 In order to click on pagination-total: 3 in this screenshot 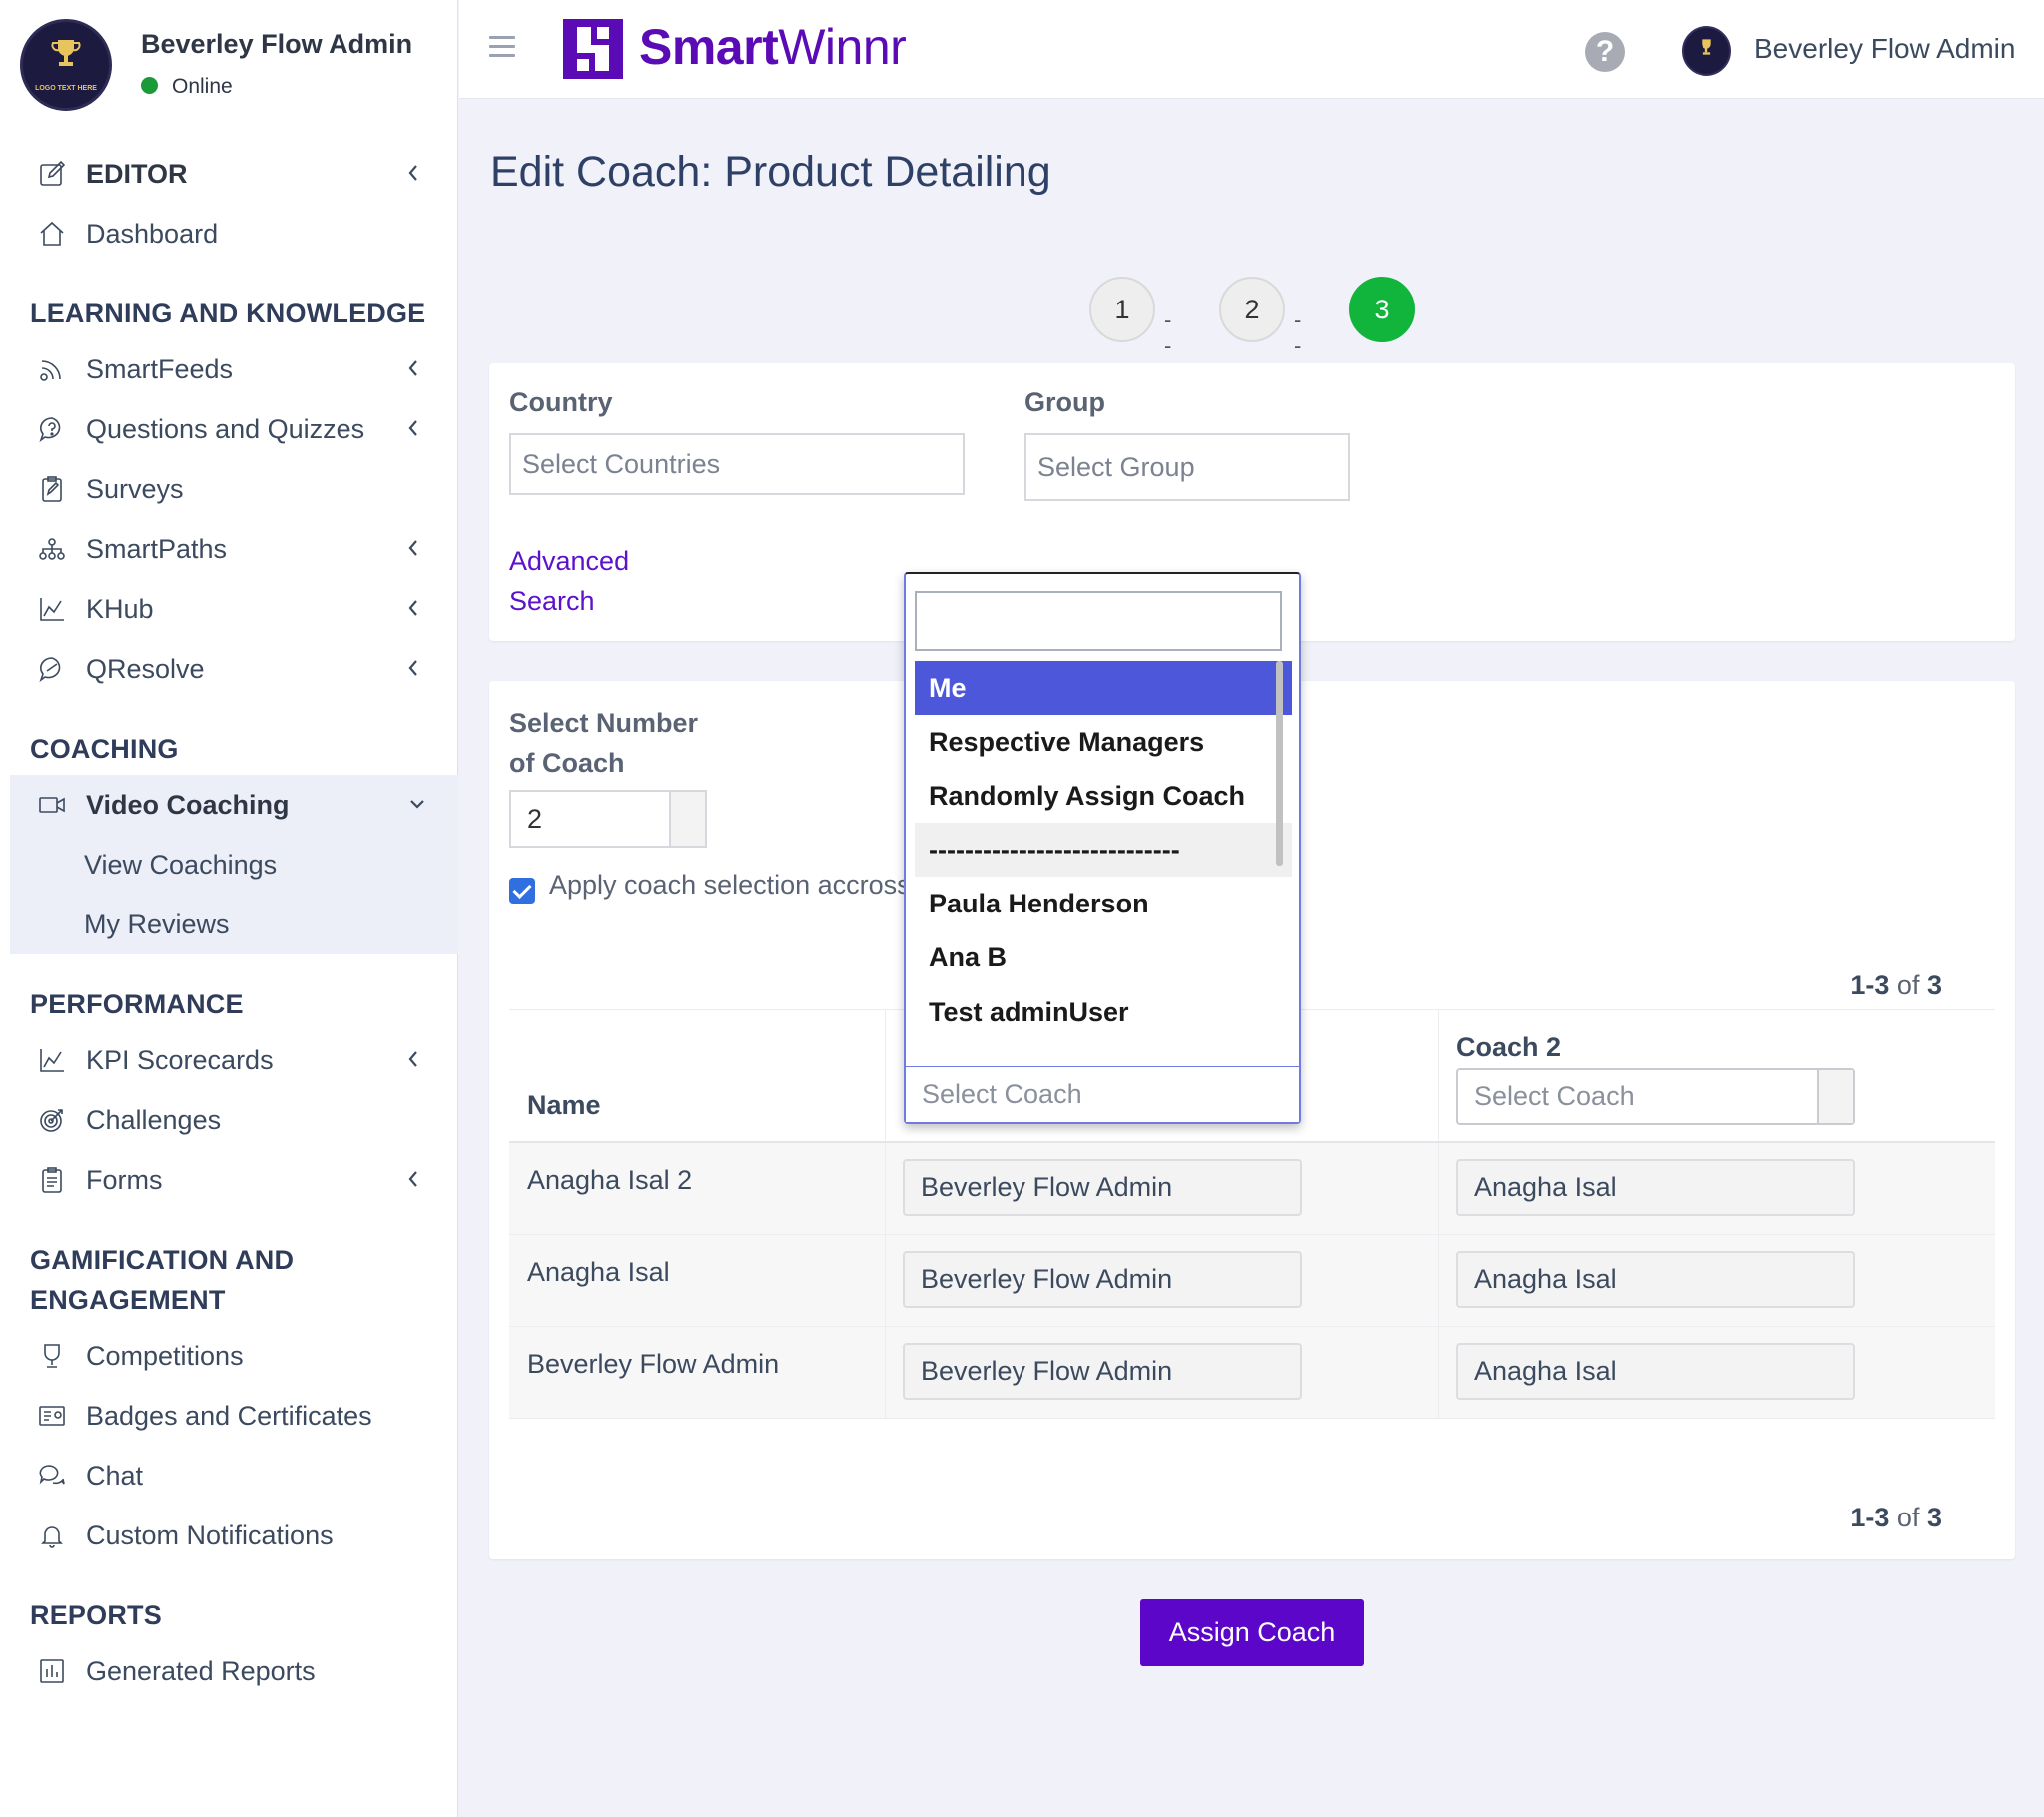, I will do `click(1934, 985)`.